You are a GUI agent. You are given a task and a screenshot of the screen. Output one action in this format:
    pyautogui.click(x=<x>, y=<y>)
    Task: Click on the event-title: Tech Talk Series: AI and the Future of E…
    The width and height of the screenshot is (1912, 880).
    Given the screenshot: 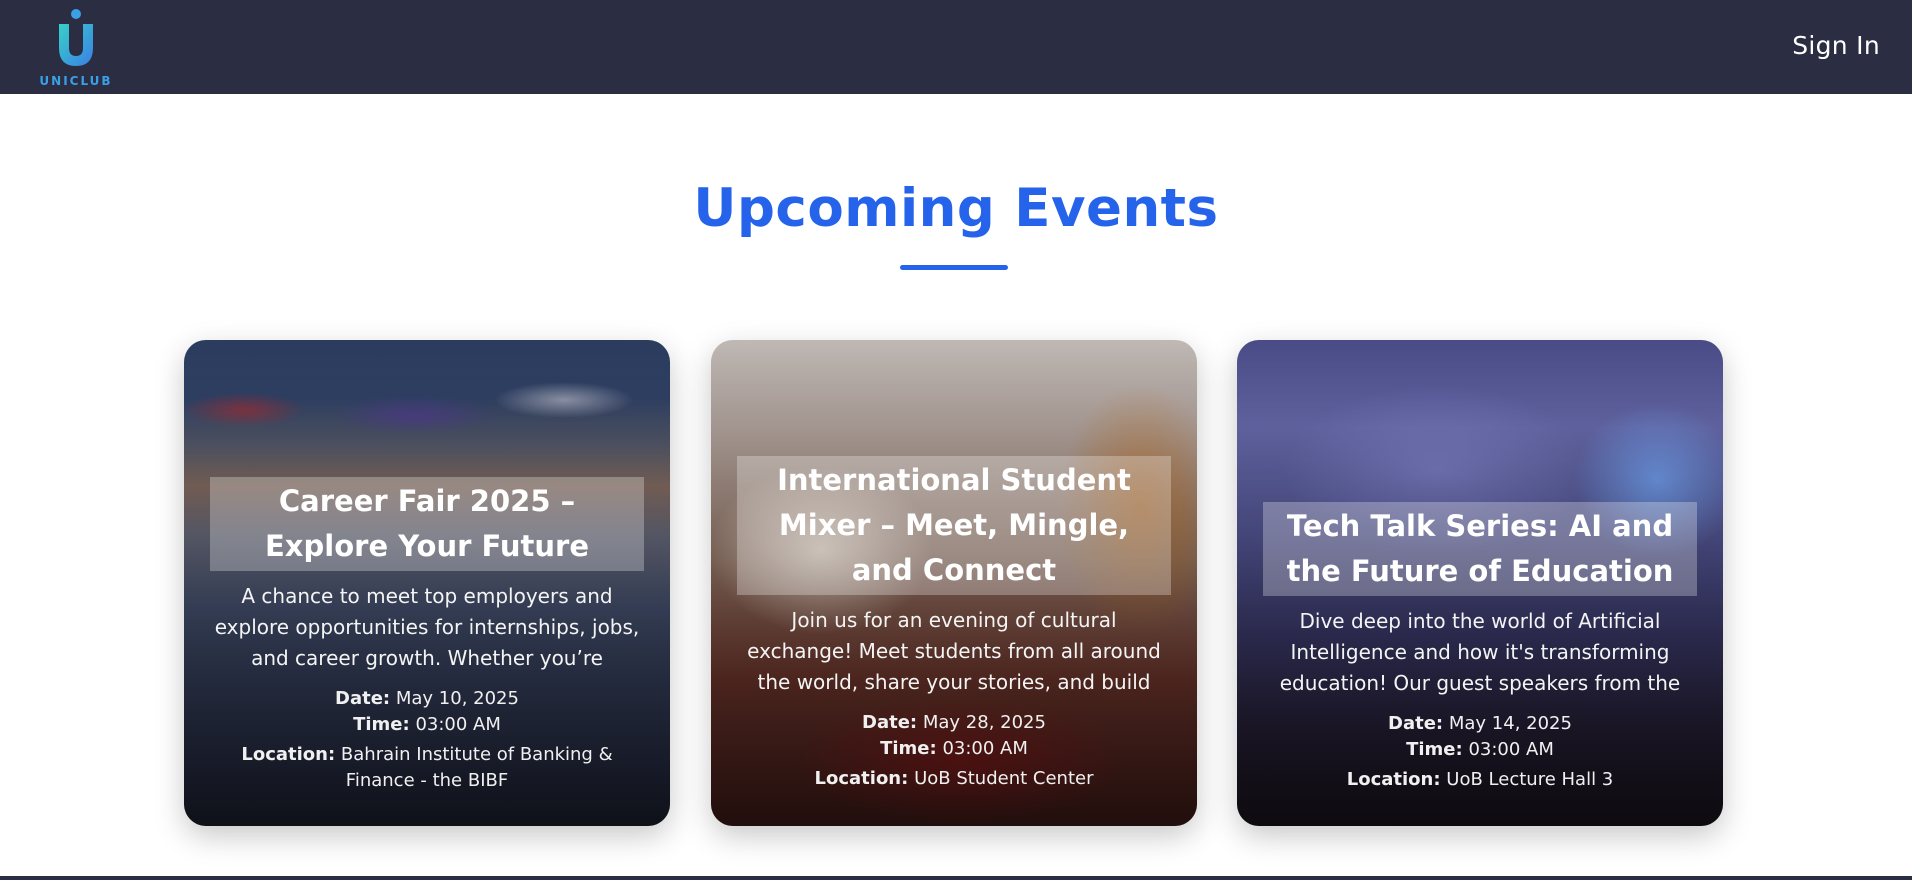 What is the action you would take?
    pyautogui.click(x=1480, y=549)
    